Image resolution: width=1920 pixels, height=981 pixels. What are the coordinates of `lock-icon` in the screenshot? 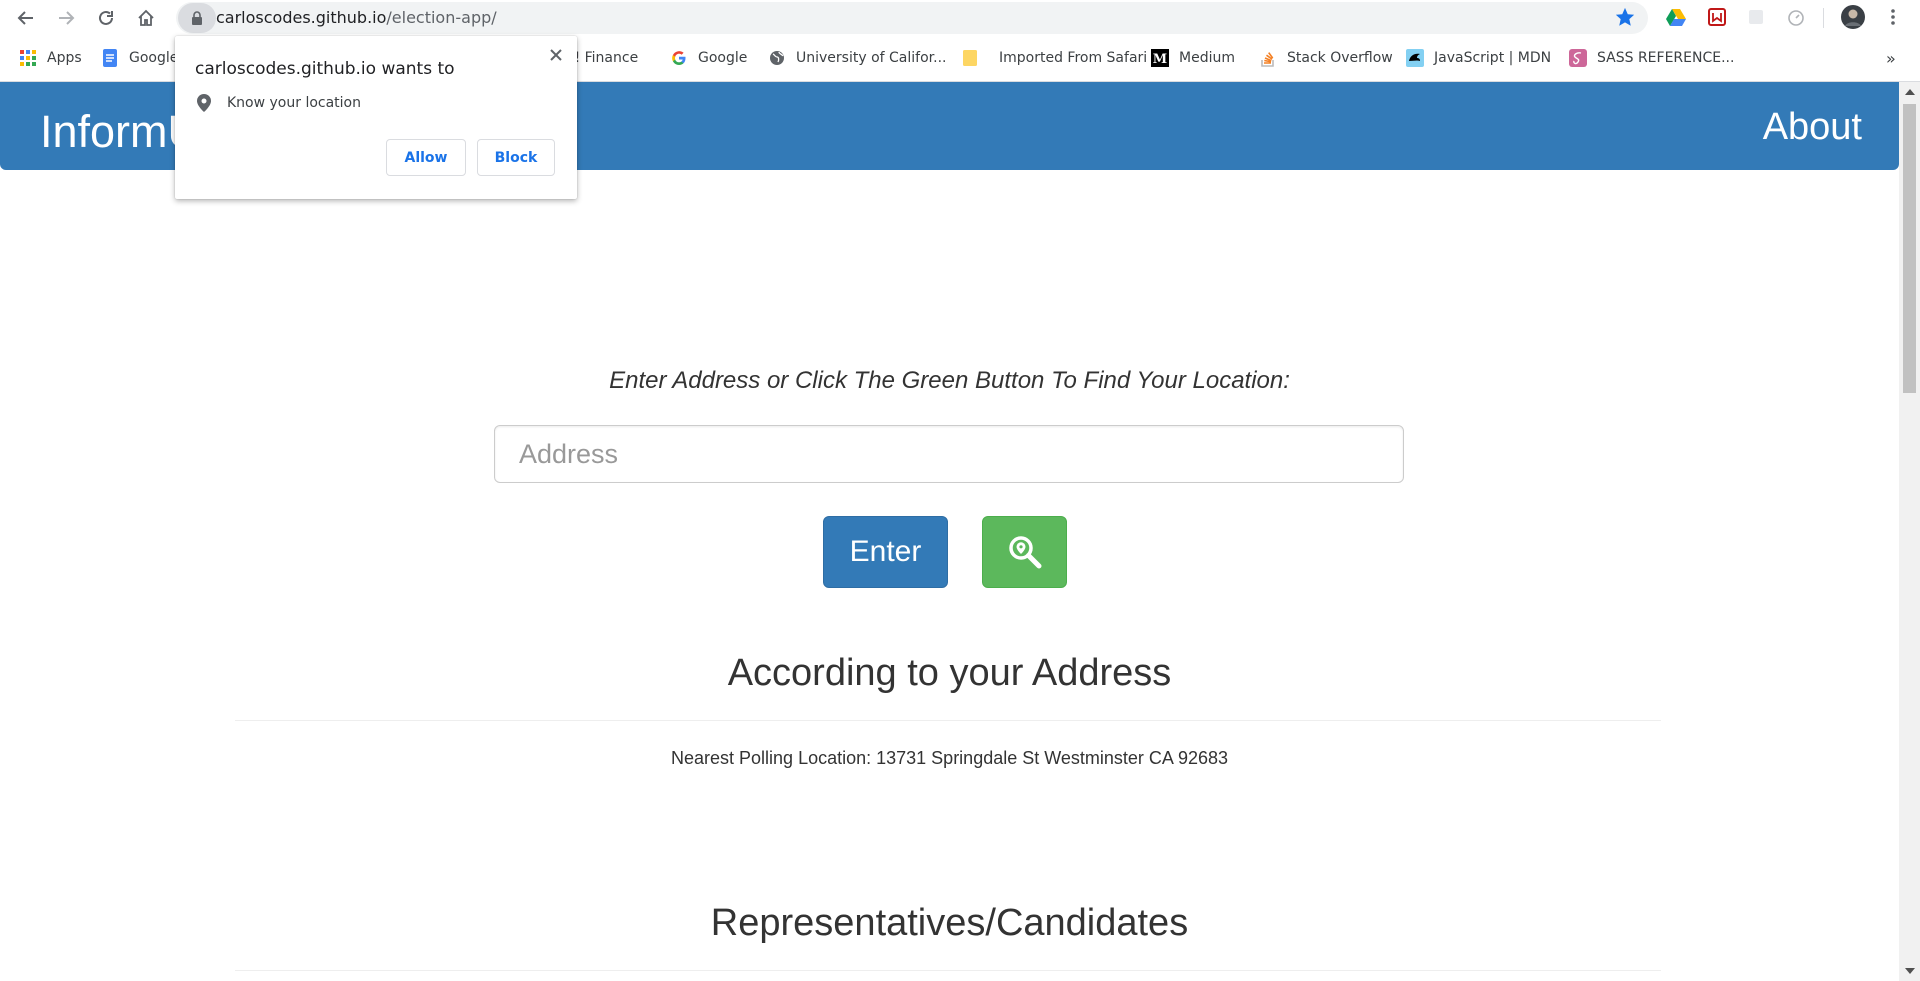 It's located at (197, 18).